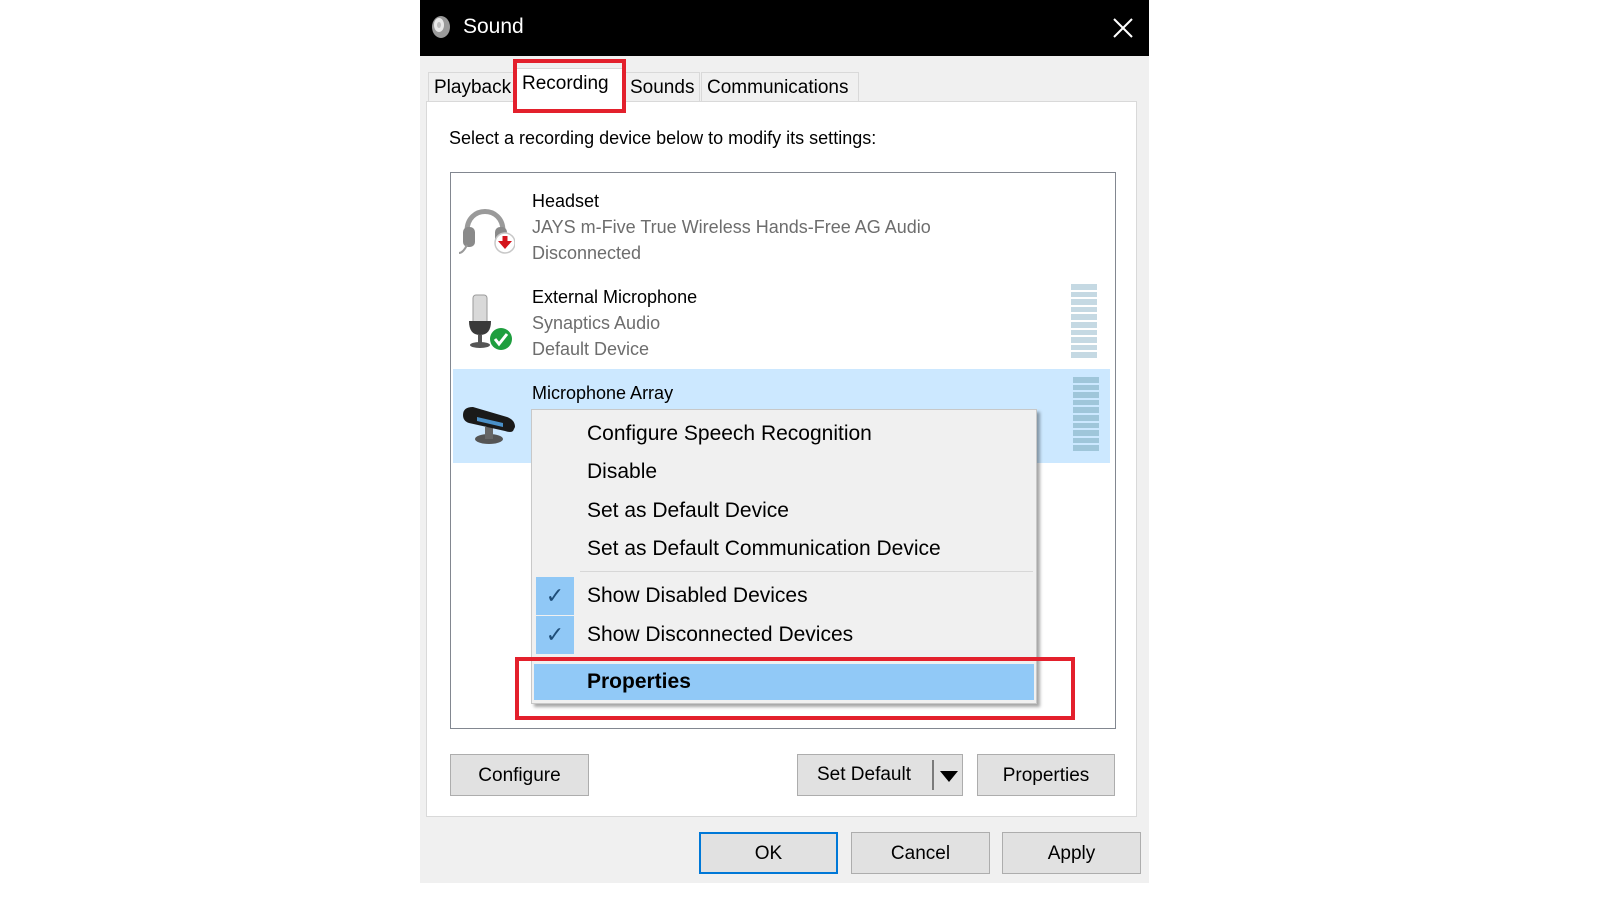 The image size is (1600, 900). What do you see at coordinates (764, 548) in the screenshot?
I see `menu-item-label: Set as Default Communication Device` at bounding box center [764, 548].